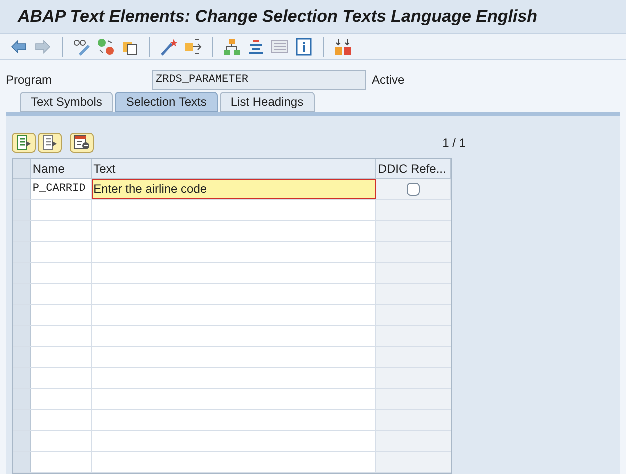  Describe the element at coordinates (30, 80) in the screenshot. I see `program-label: Program` at that location.